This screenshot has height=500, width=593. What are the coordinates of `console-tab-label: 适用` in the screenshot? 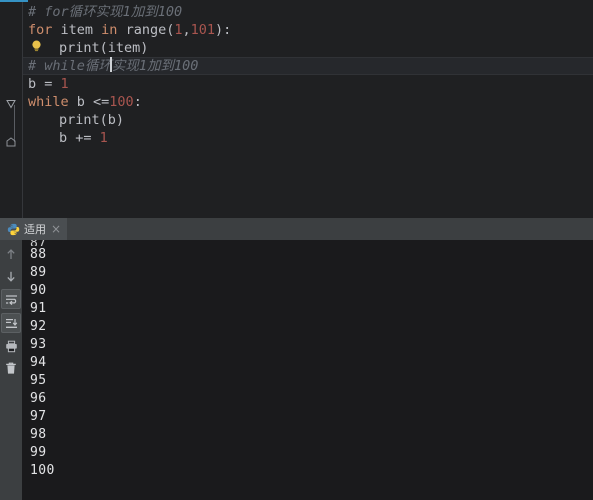 It's located at (35, 229).